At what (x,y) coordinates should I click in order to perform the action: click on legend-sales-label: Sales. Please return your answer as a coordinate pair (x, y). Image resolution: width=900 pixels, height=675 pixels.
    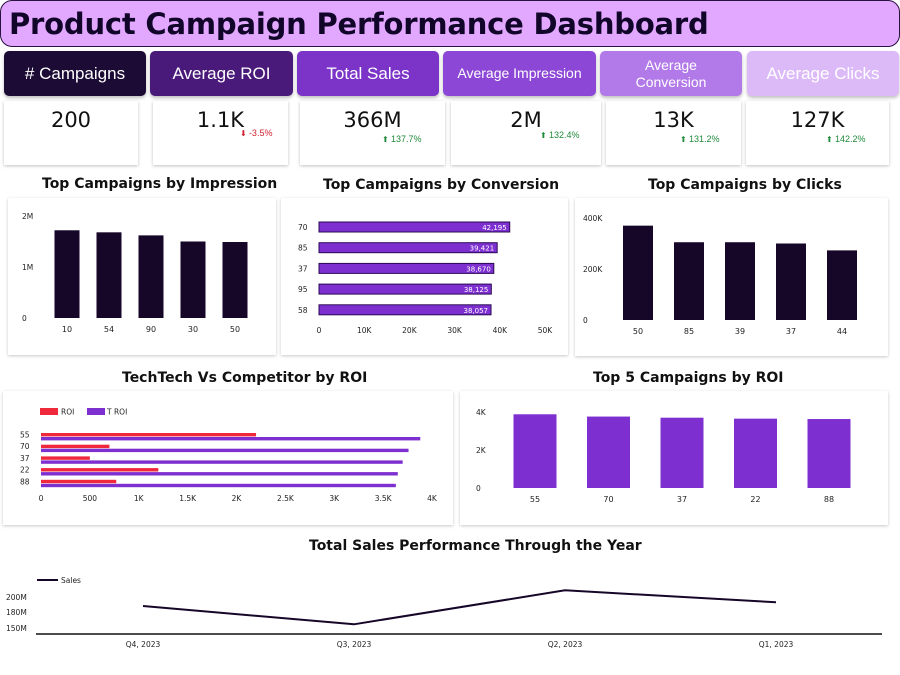
    Looking at the image, I should click on (71, 580).